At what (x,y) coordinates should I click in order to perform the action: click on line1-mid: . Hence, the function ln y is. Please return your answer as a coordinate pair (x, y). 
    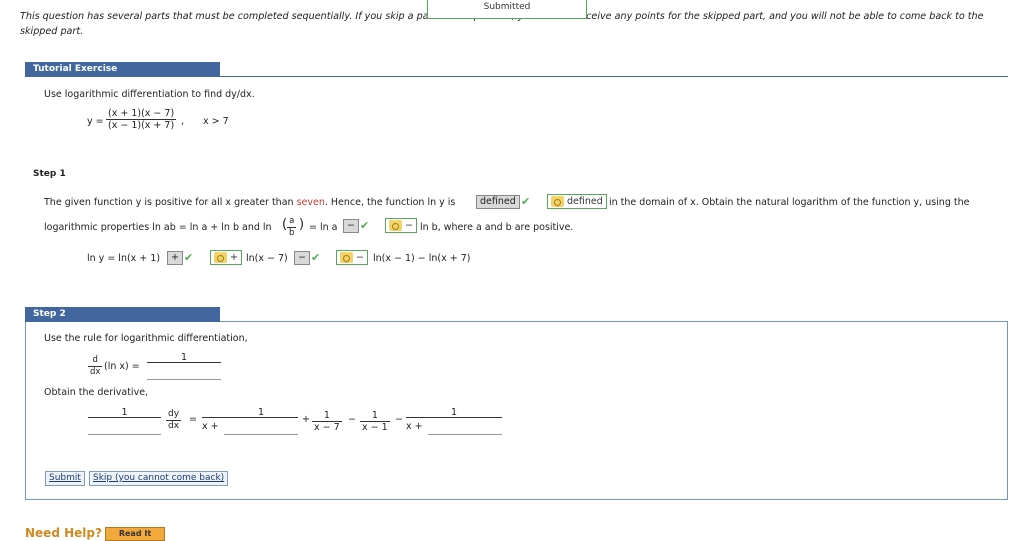
    Looking at the image, I should click on (390, 202).